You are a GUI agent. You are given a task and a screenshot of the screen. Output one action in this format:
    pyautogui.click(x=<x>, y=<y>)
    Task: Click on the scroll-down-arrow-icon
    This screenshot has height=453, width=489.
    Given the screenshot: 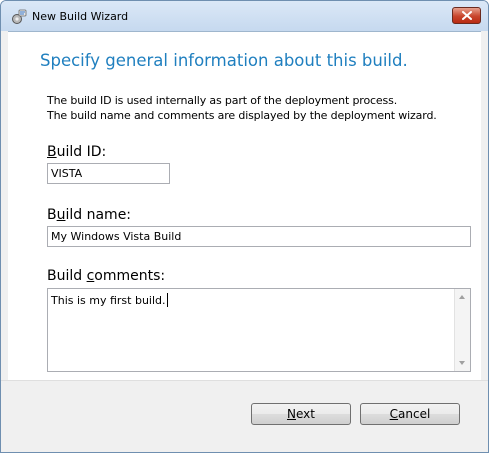 What is the action you would take?
    pyautogui.click(x=462, y=363)
    